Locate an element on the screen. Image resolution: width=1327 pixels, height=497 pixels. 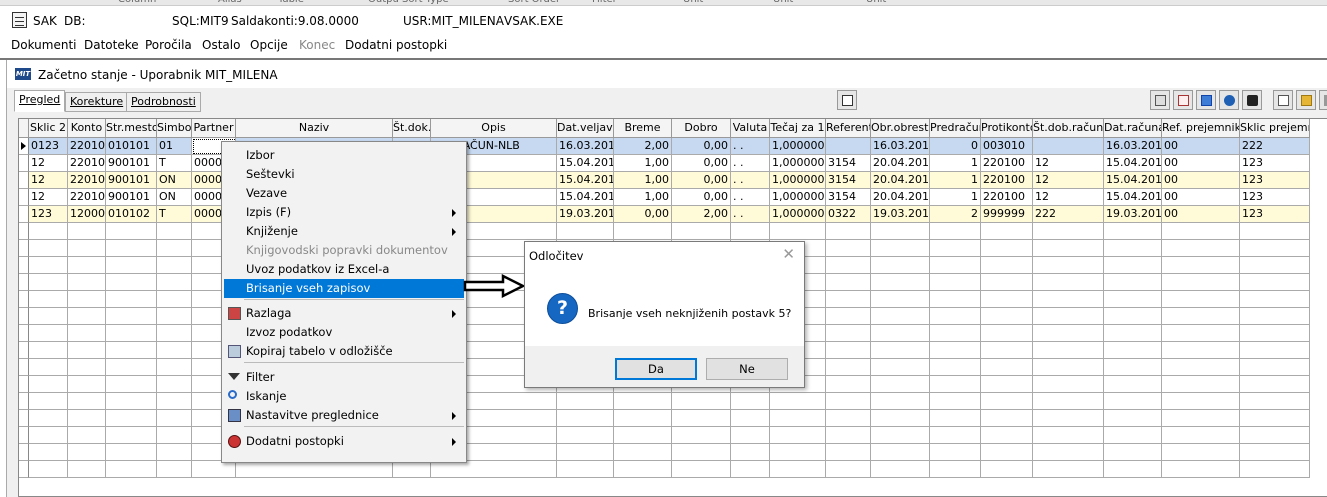
table-cell: 123 is located at coordinates (1275, 163).